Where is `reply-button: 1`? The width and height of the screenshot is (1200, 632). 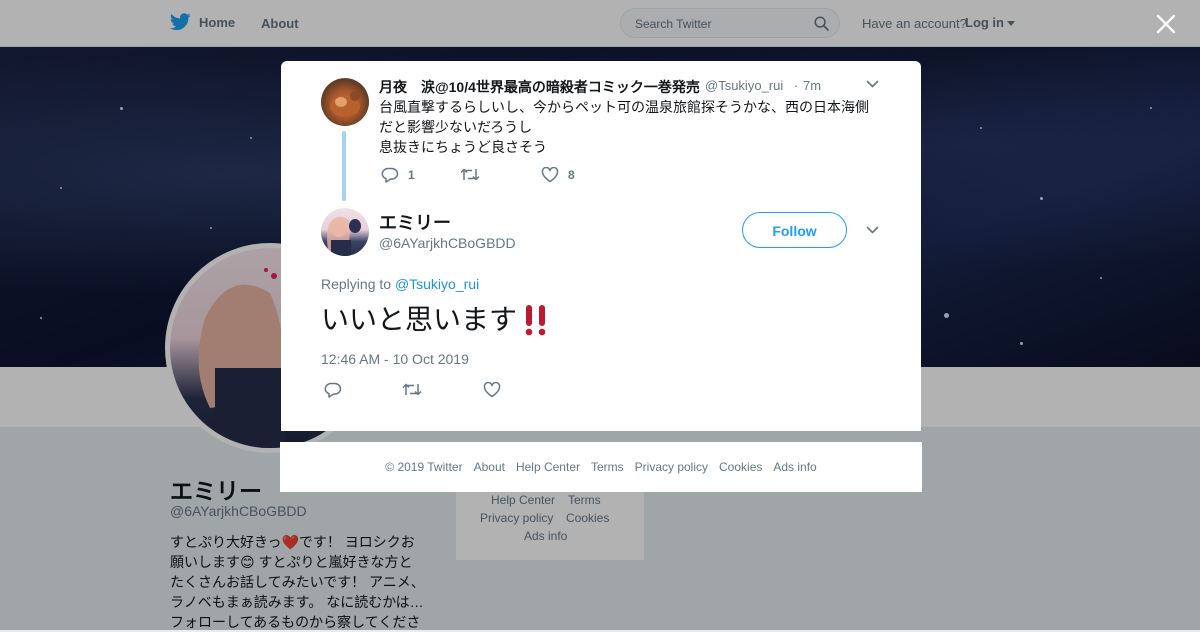
reply-button: 1 is located at coordinates (398, 175).